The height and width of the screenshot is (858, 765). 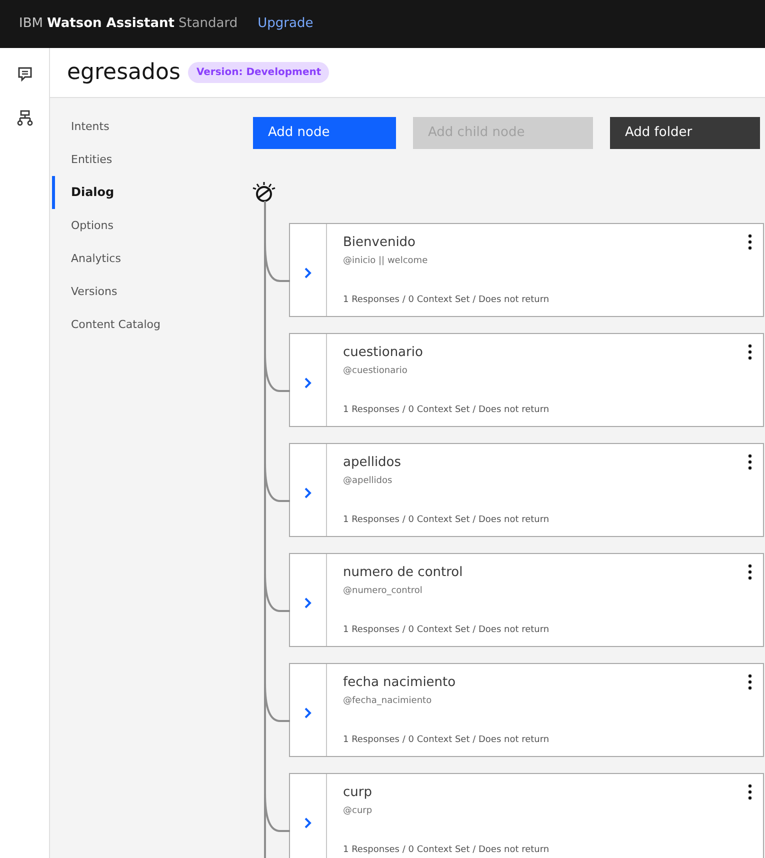 What do you see at coordinates (264, 192) in the screenshot?
I see `watson-logo-icon` at bounding box center [264, 192].